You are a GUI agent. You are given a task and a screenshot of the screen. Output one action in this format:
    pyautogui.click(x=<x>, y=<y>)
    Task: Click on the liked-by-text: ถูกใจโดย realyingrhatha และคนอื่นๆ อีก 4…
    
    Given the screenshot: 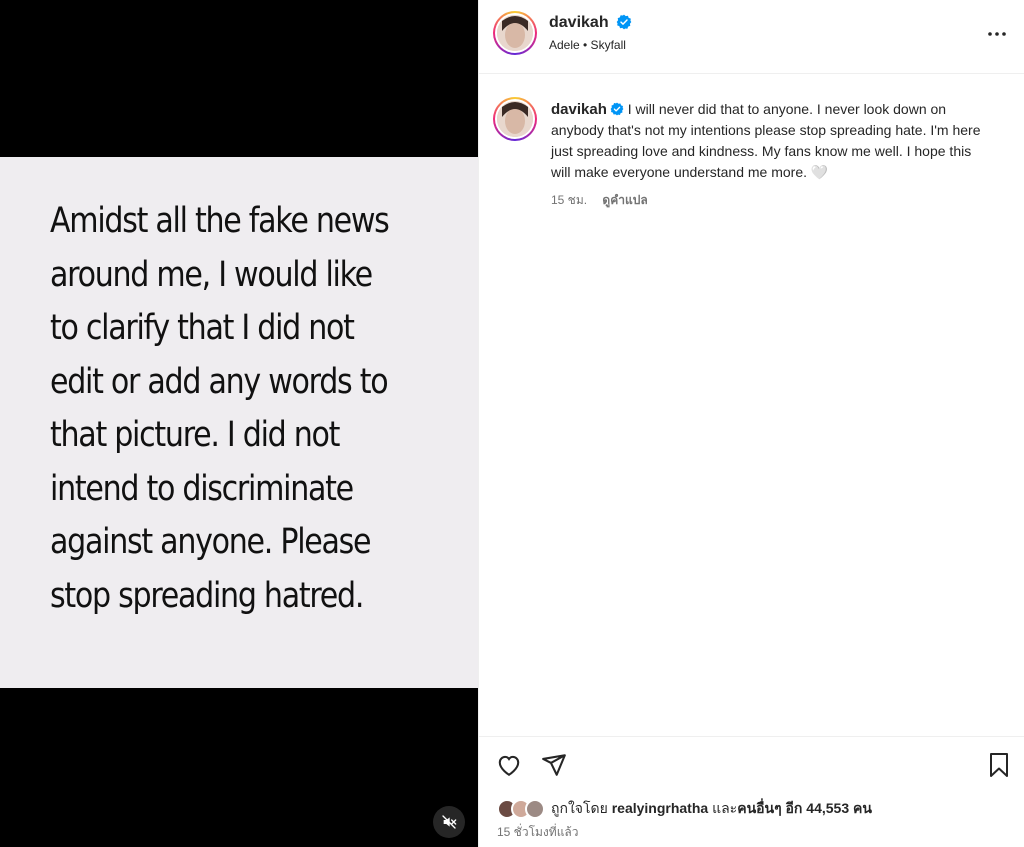 What is the action you would take?
    pyautogui.click(x=711, y=809)
    